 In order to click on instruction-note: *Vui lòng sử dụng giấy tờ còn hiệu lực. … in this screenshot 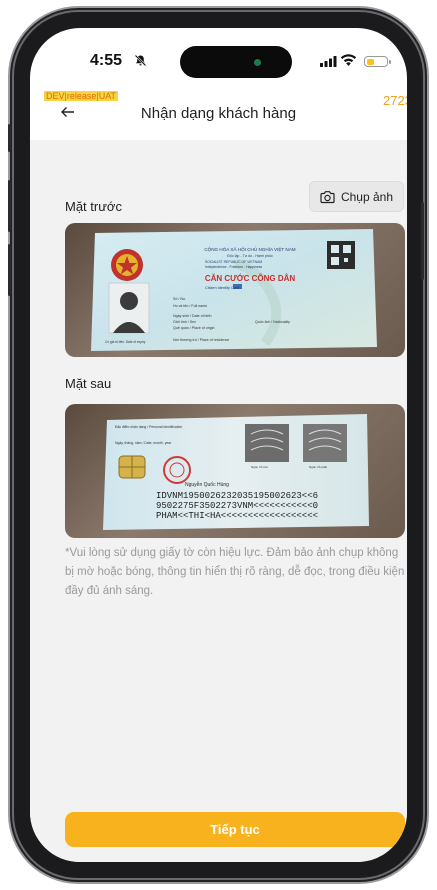, I will do `click(235, 572)`.